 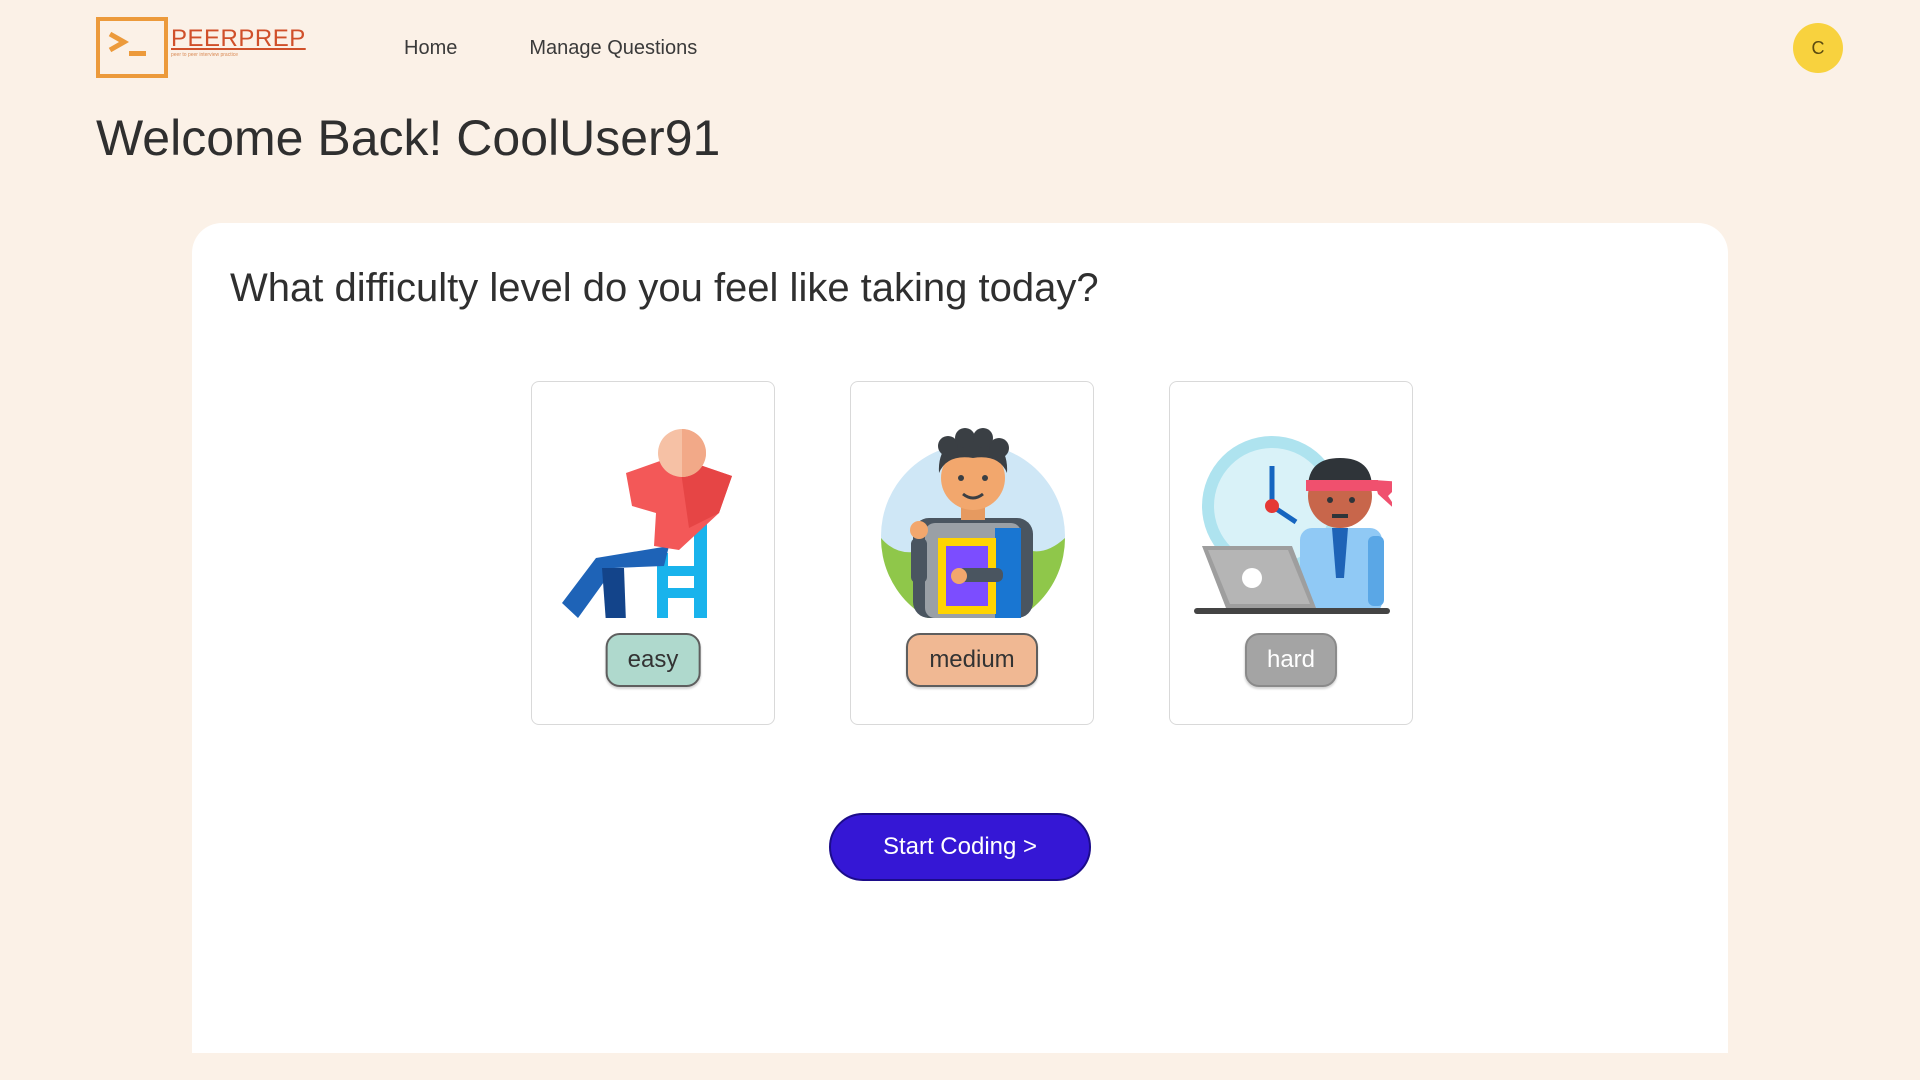 What do you see at coordinates (132, 47) in the screenshot?
I see `terminal-icon` at bounding box center [132, 47].